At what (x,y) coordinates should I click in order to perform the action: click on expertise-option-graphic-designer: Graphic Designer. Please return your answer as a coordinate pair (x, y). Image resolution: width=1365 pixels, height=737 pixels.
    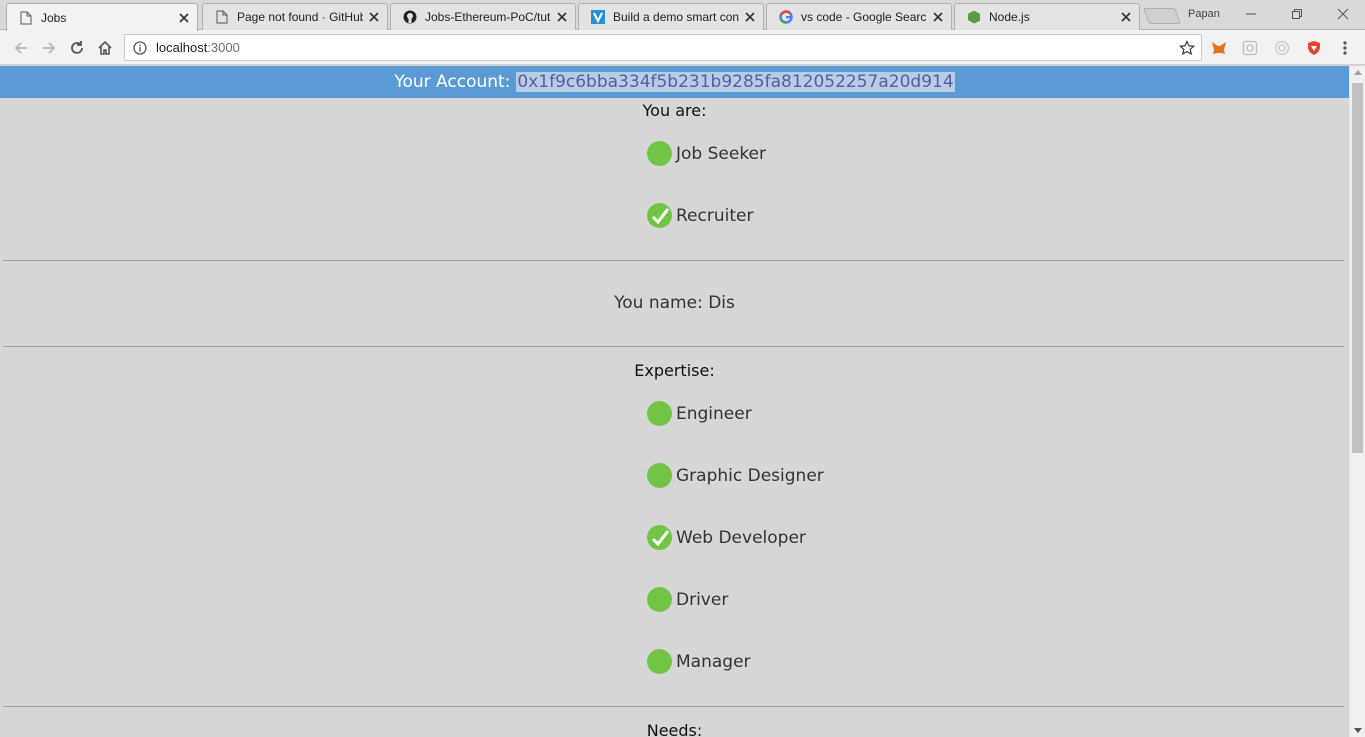
    Looking at the image, I should click on (735, 475).